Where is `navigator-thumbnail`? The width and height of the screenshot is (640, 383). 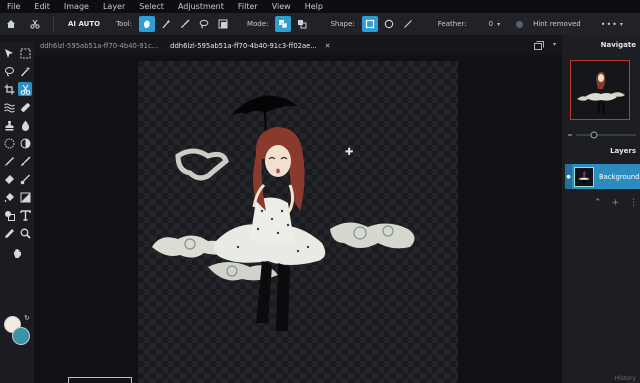 navigator-thumbnail is located at coordinates (600, 90).